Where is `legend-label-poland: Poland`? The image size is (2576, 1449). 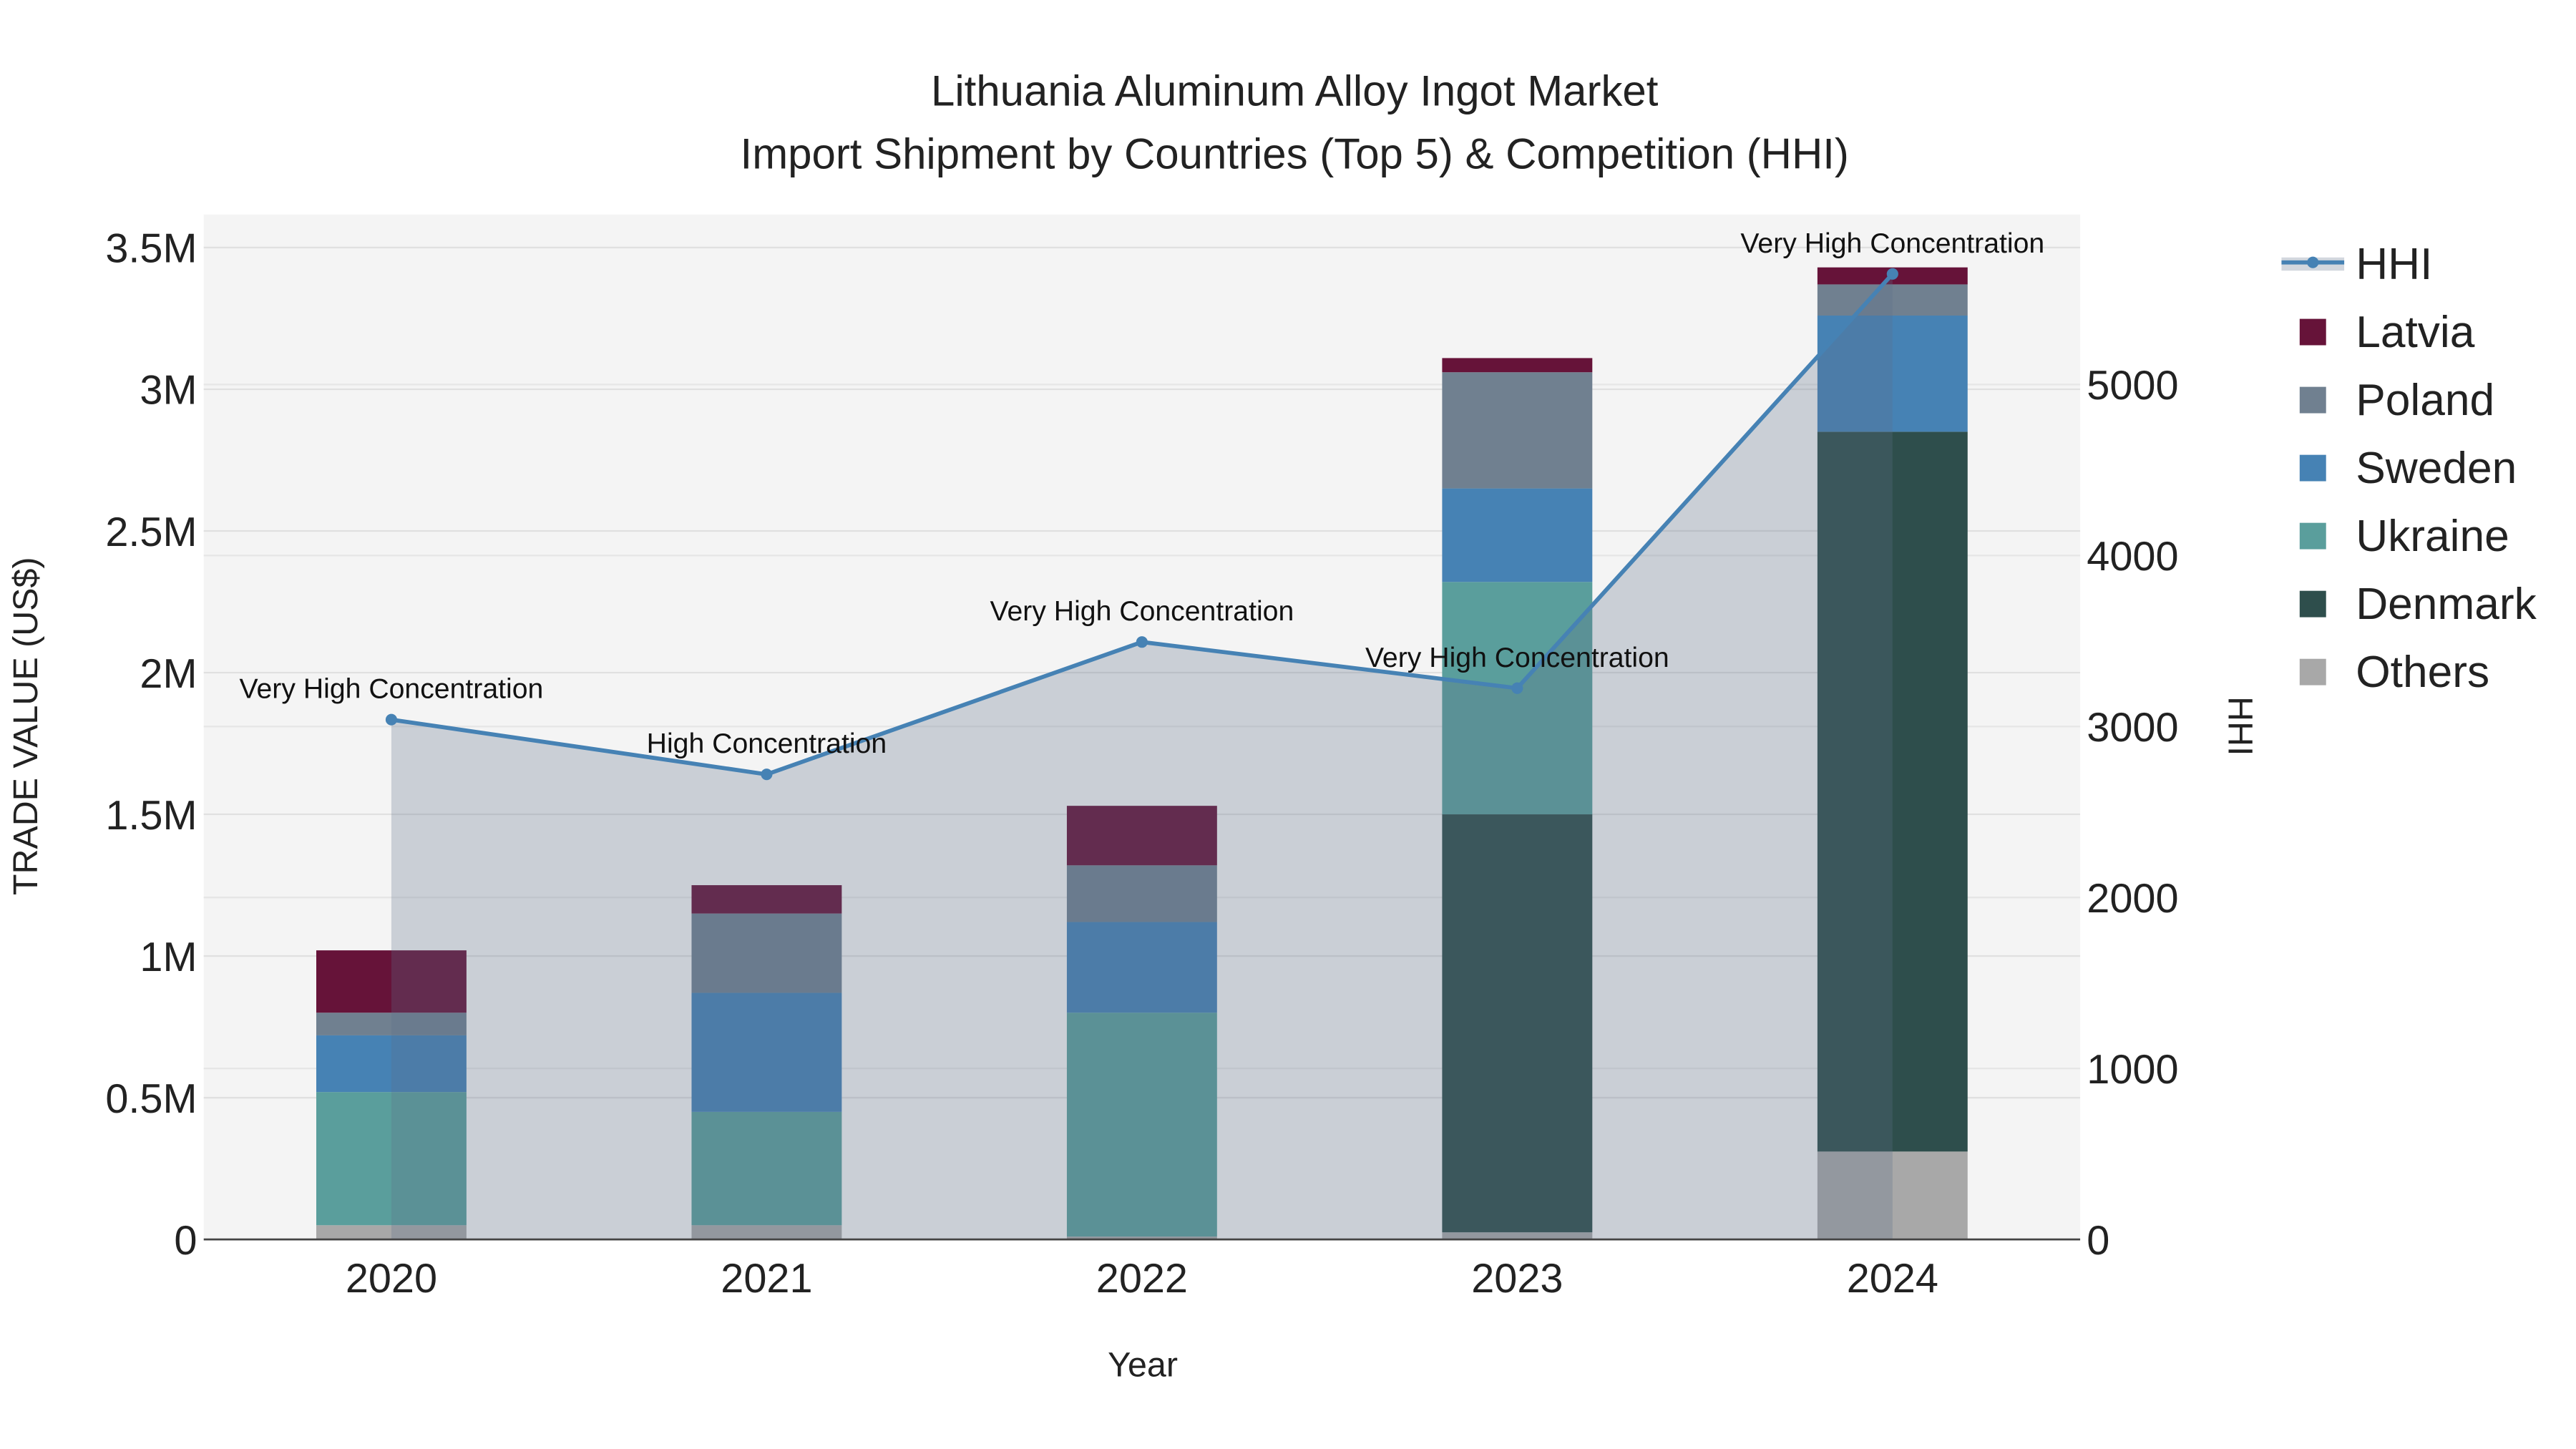 legend-label-poland: Poland is located at coordinates (2425, 400).